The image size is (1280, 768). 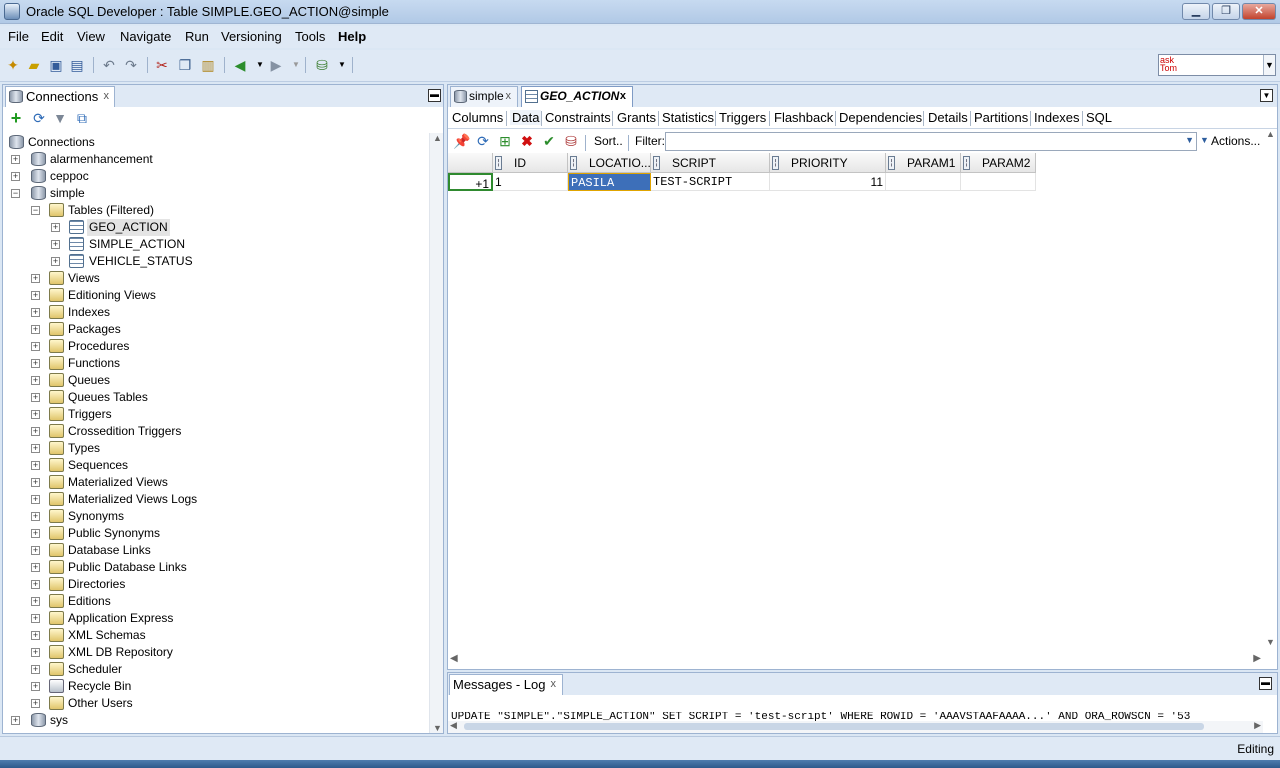 I want to click on log-horizontal-scrollbar: ◀ ▶, so click(x=855, y=726).